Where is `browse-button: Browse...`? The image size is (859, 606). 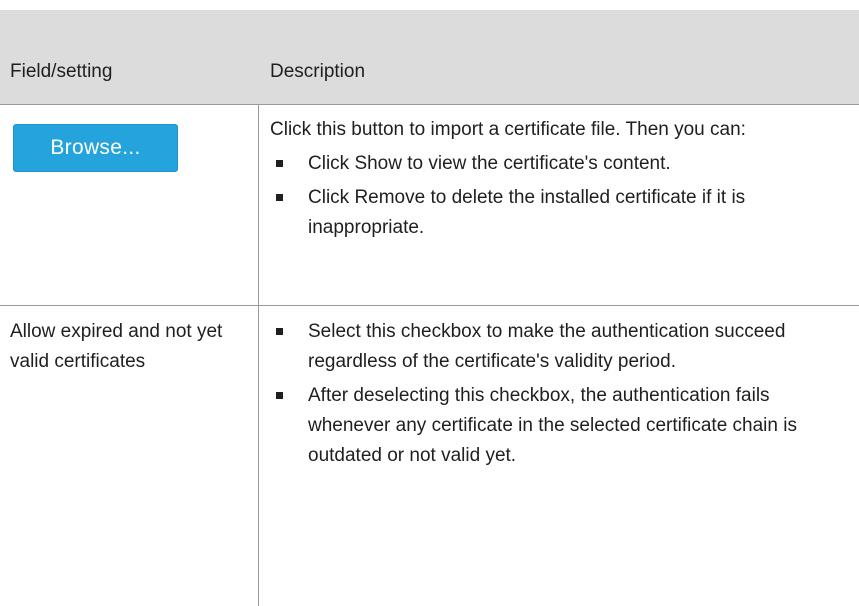 browse-button: Browse... is located at coordinates (95, 148).